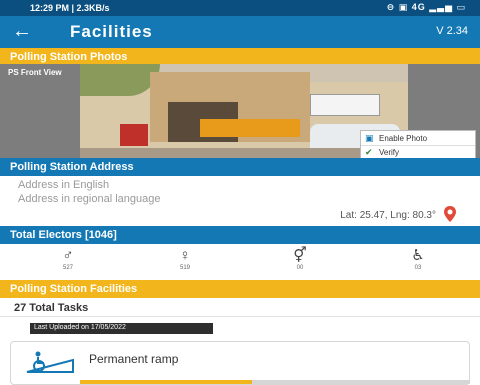 This screenshot has height=385, width=480. Describe the element at coordinates (50, 362) in the screenshot. I see `ramp-icon` at that location.